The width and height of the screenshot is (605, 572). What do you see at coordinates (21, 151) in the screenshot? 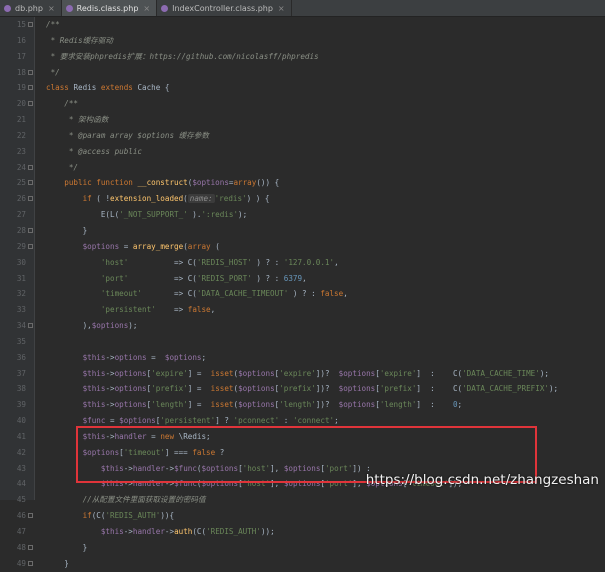
I see `line-number: 23` at bounding box center [21, 151].